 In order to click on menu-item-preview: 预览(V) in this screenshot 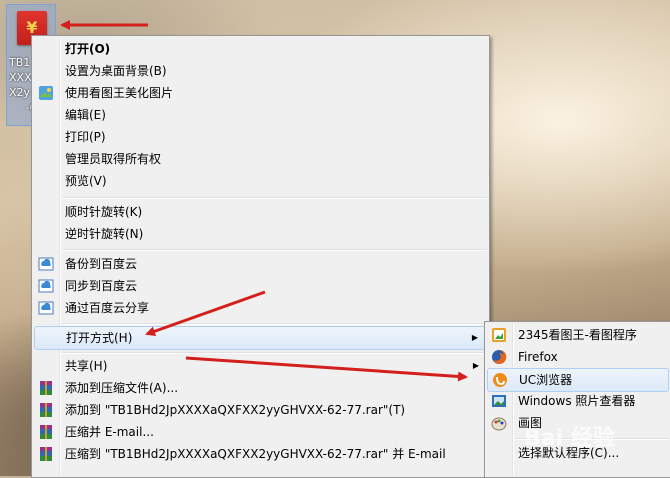, I will do `click(260, 181)`.